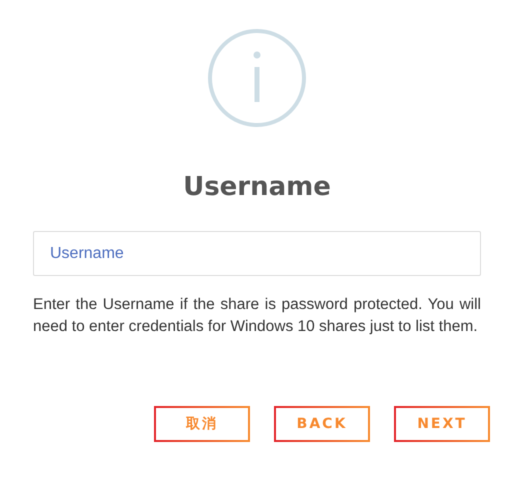  What do you see at coordinates (322, 424) in the screenshot?
I see `back-button: BACK` at bounding box center [322, 424].